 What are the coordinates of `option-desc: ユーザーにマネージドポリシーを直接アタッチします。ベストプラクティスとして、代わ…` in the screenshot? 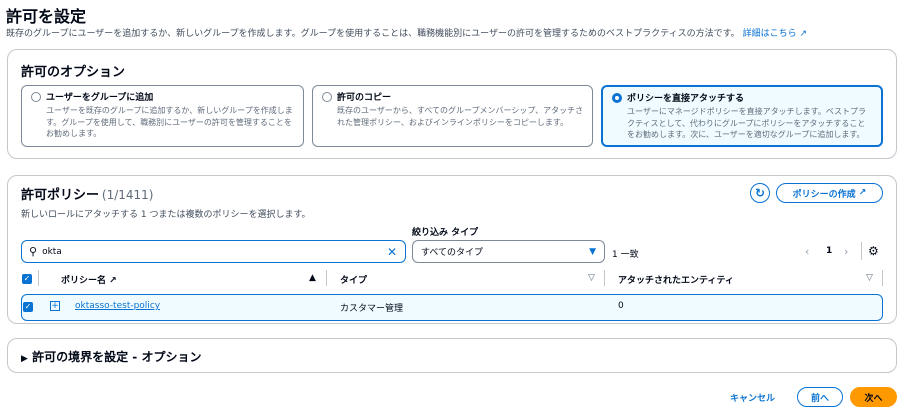 It's located at (747, 123).